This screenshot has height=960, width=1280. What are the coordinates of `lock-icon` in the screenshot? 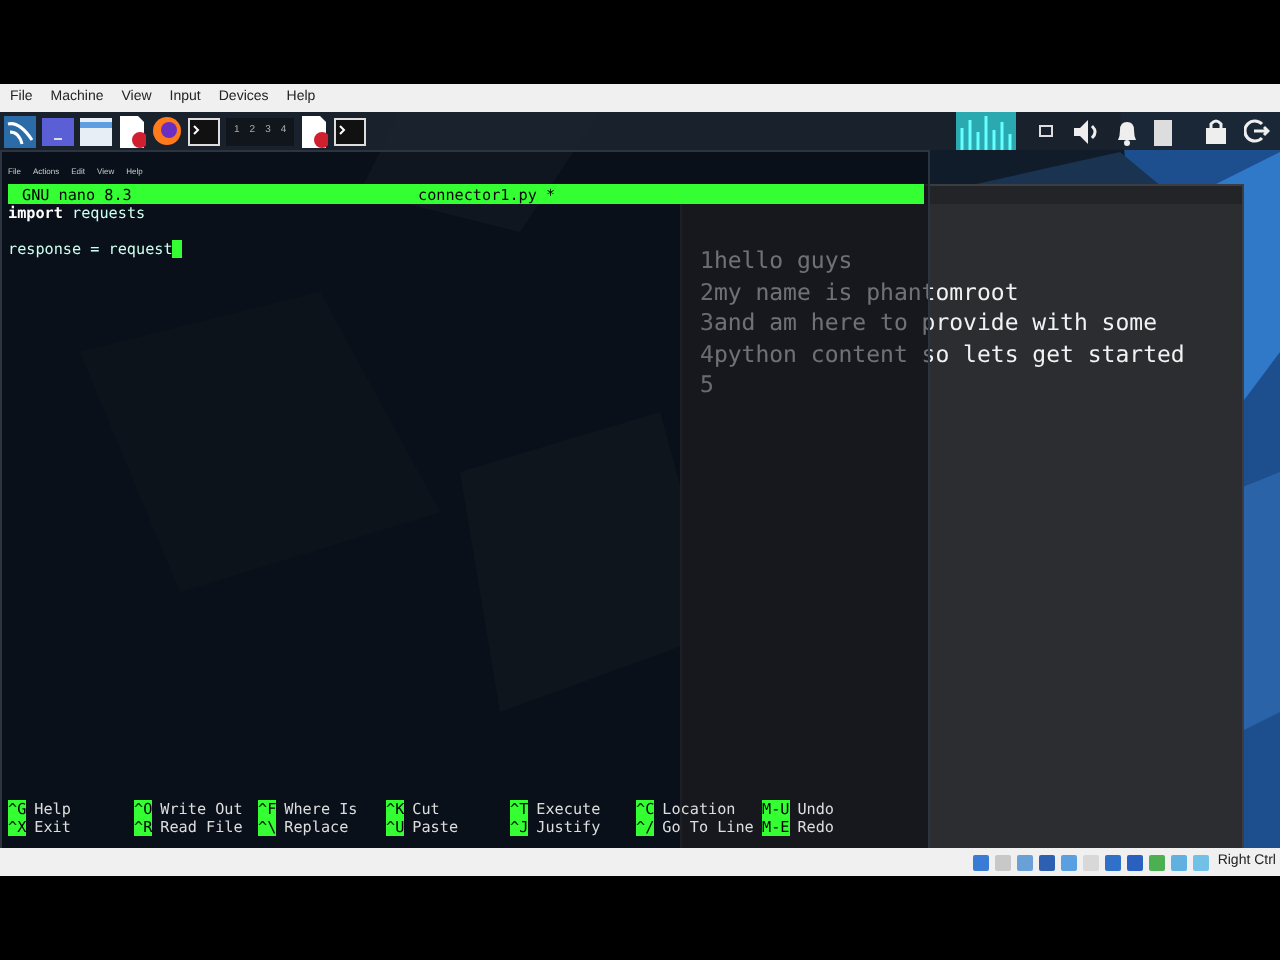 It's located at (1216, 131).